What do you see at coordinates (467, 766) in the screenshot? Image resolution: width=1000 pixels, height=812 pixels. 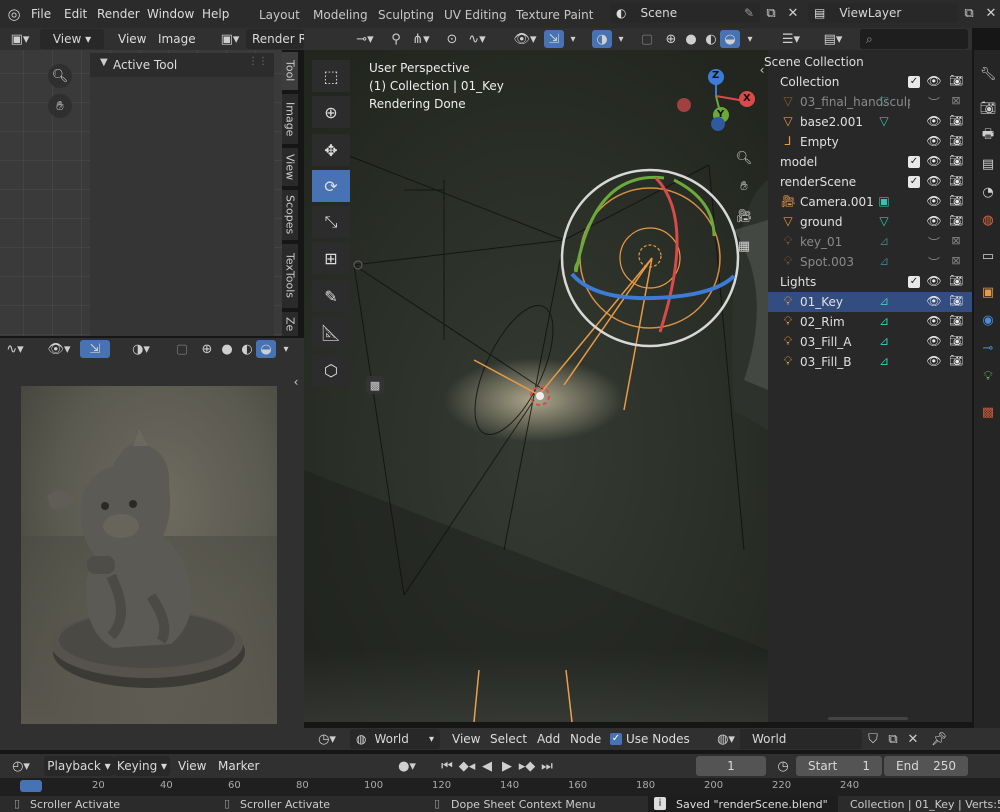 I see `prev-keyframe-icon: ◆◂` at bounding box center [467, 766].